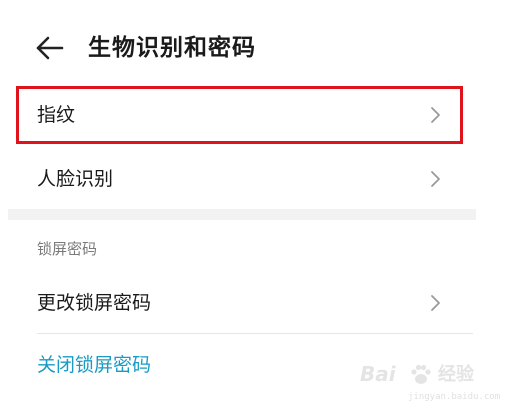  What do you see at coordinates (67, 249) in the screenshot?
I see `section-header-lock-screen: 锁屏密码` at bounding box center [67, 249].